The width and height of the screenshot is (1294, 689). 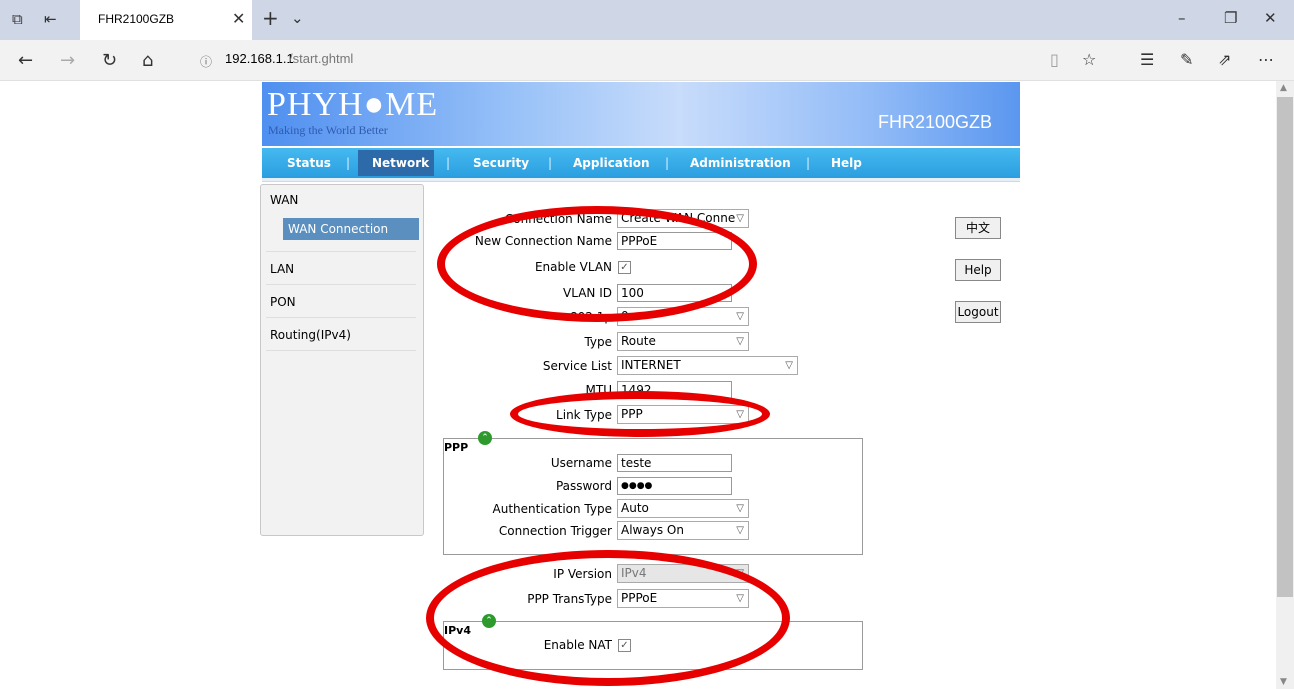 I want to click on logout-button: Logout, so click(x=978, y=312).